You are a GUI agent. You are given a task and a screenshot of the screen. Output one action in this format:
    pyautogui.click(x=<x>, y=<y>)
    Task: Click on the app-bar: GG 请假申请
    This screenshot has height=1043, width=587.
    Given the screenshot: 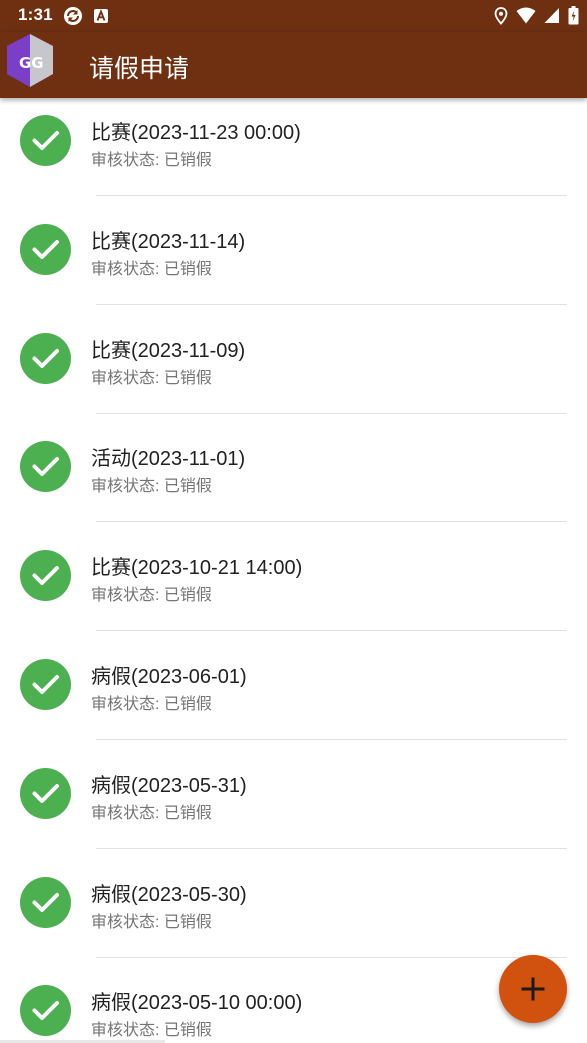 What is the action you would take?
    pyautogui.click(x=293, y=65)
    